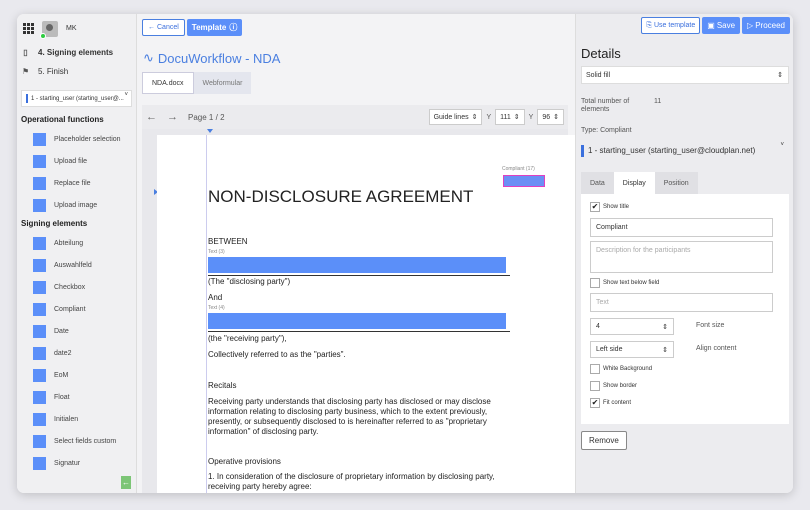 The width and height of the screenshot is (810, 510). What do you see at coordinates (355, 27) in the screenshot?
I see `top-toolbar: ← Cancel Template ⓘ` at bounding box center [355, 27].